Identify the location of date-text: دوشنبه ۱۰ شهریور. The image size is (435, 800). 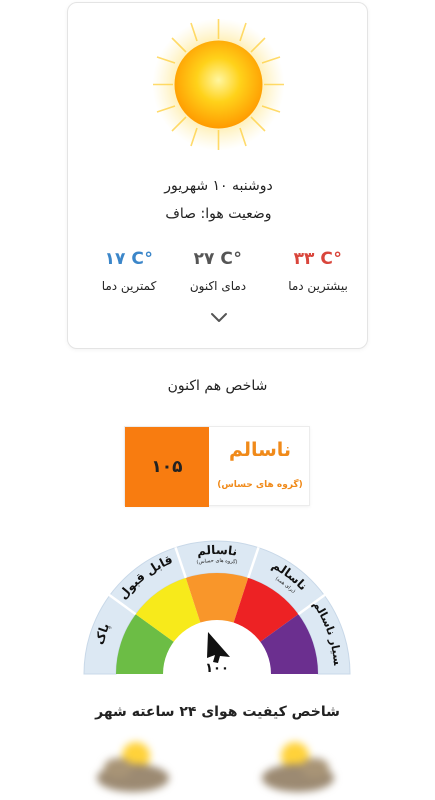
(218, 186).